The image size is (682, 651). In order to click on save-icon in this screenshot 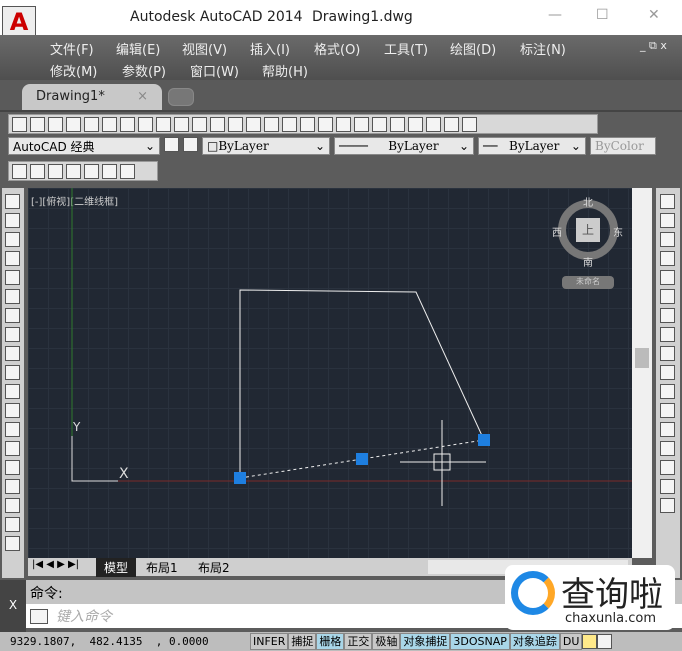, I will do `click(55, 124)`.